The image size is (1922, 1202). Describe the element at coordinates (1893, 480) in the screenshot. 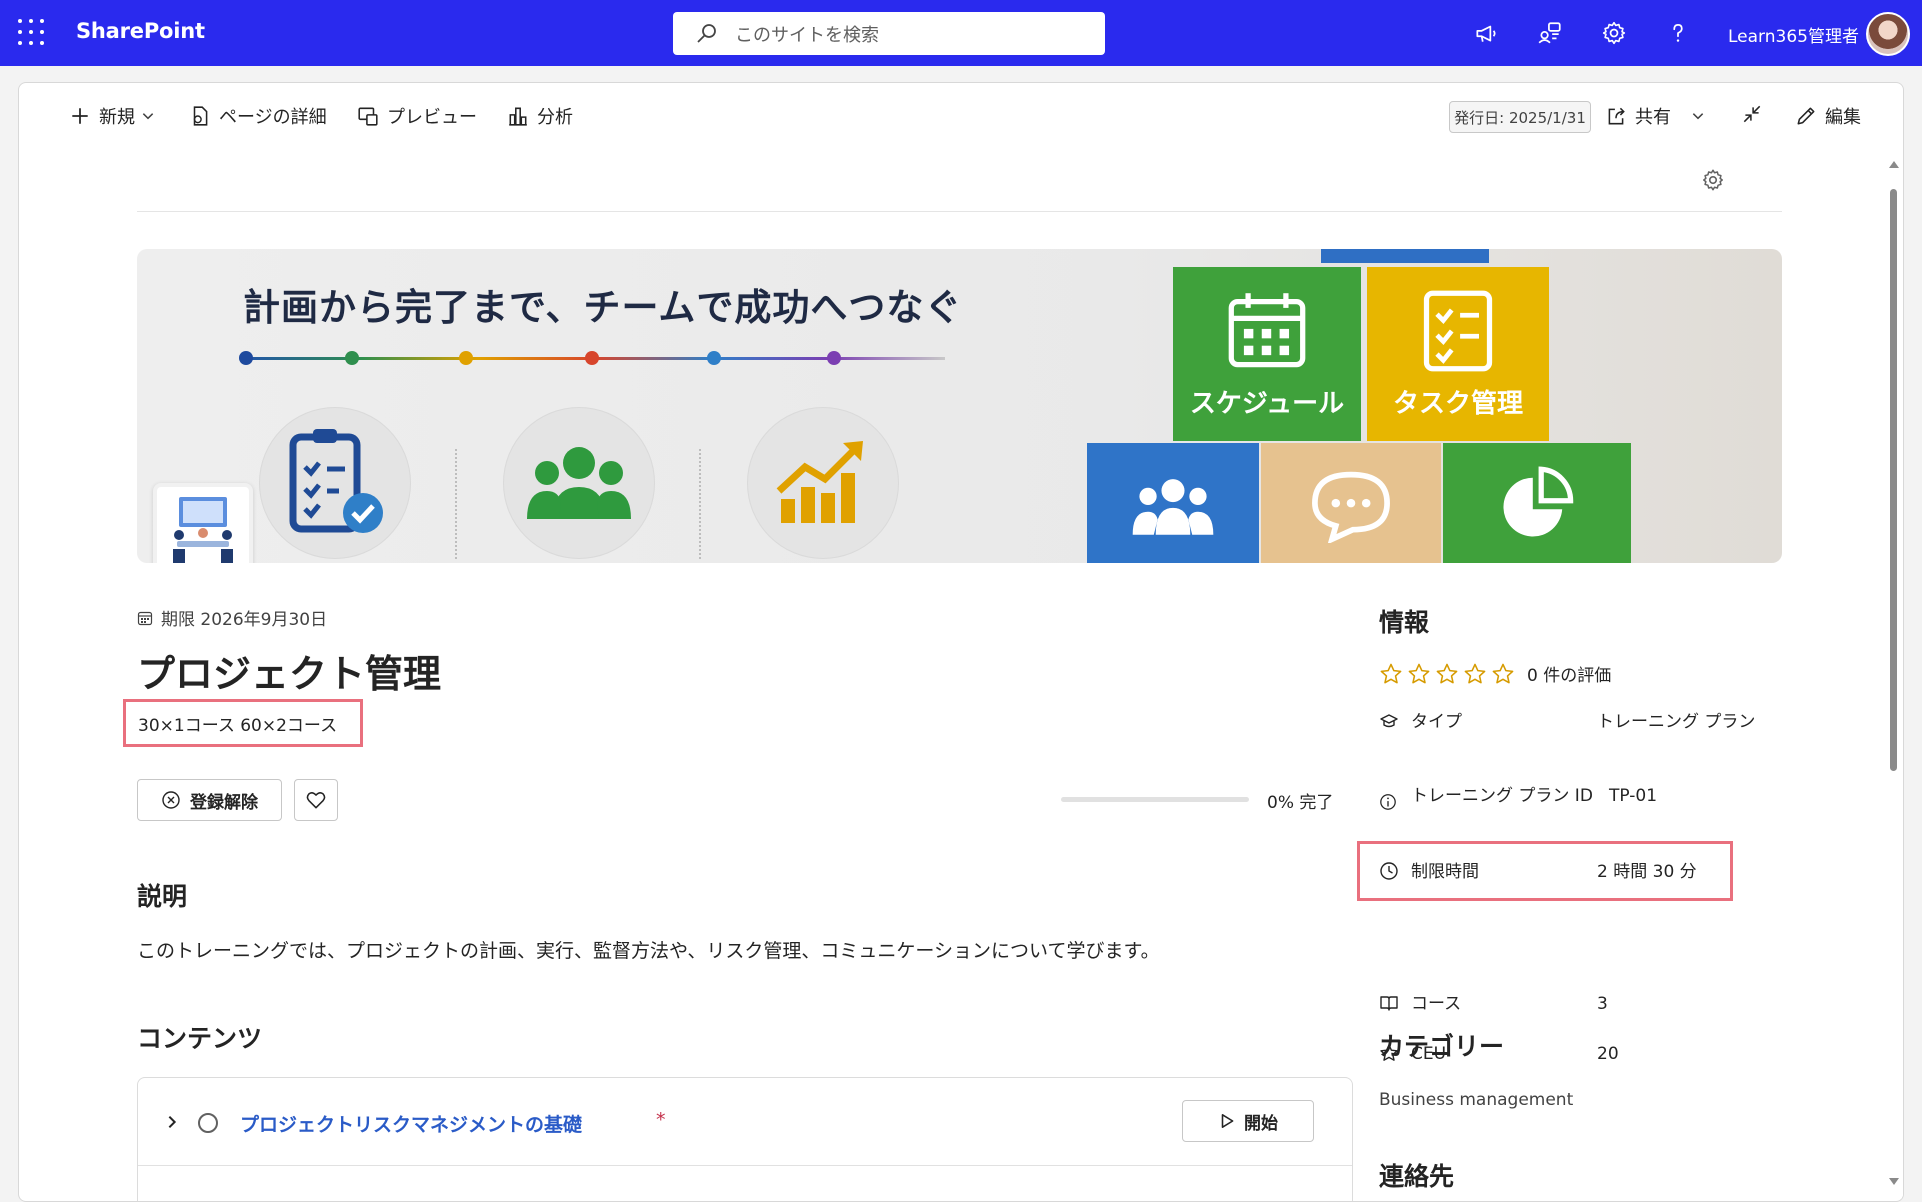

I see `scroll-thumb` at that location.